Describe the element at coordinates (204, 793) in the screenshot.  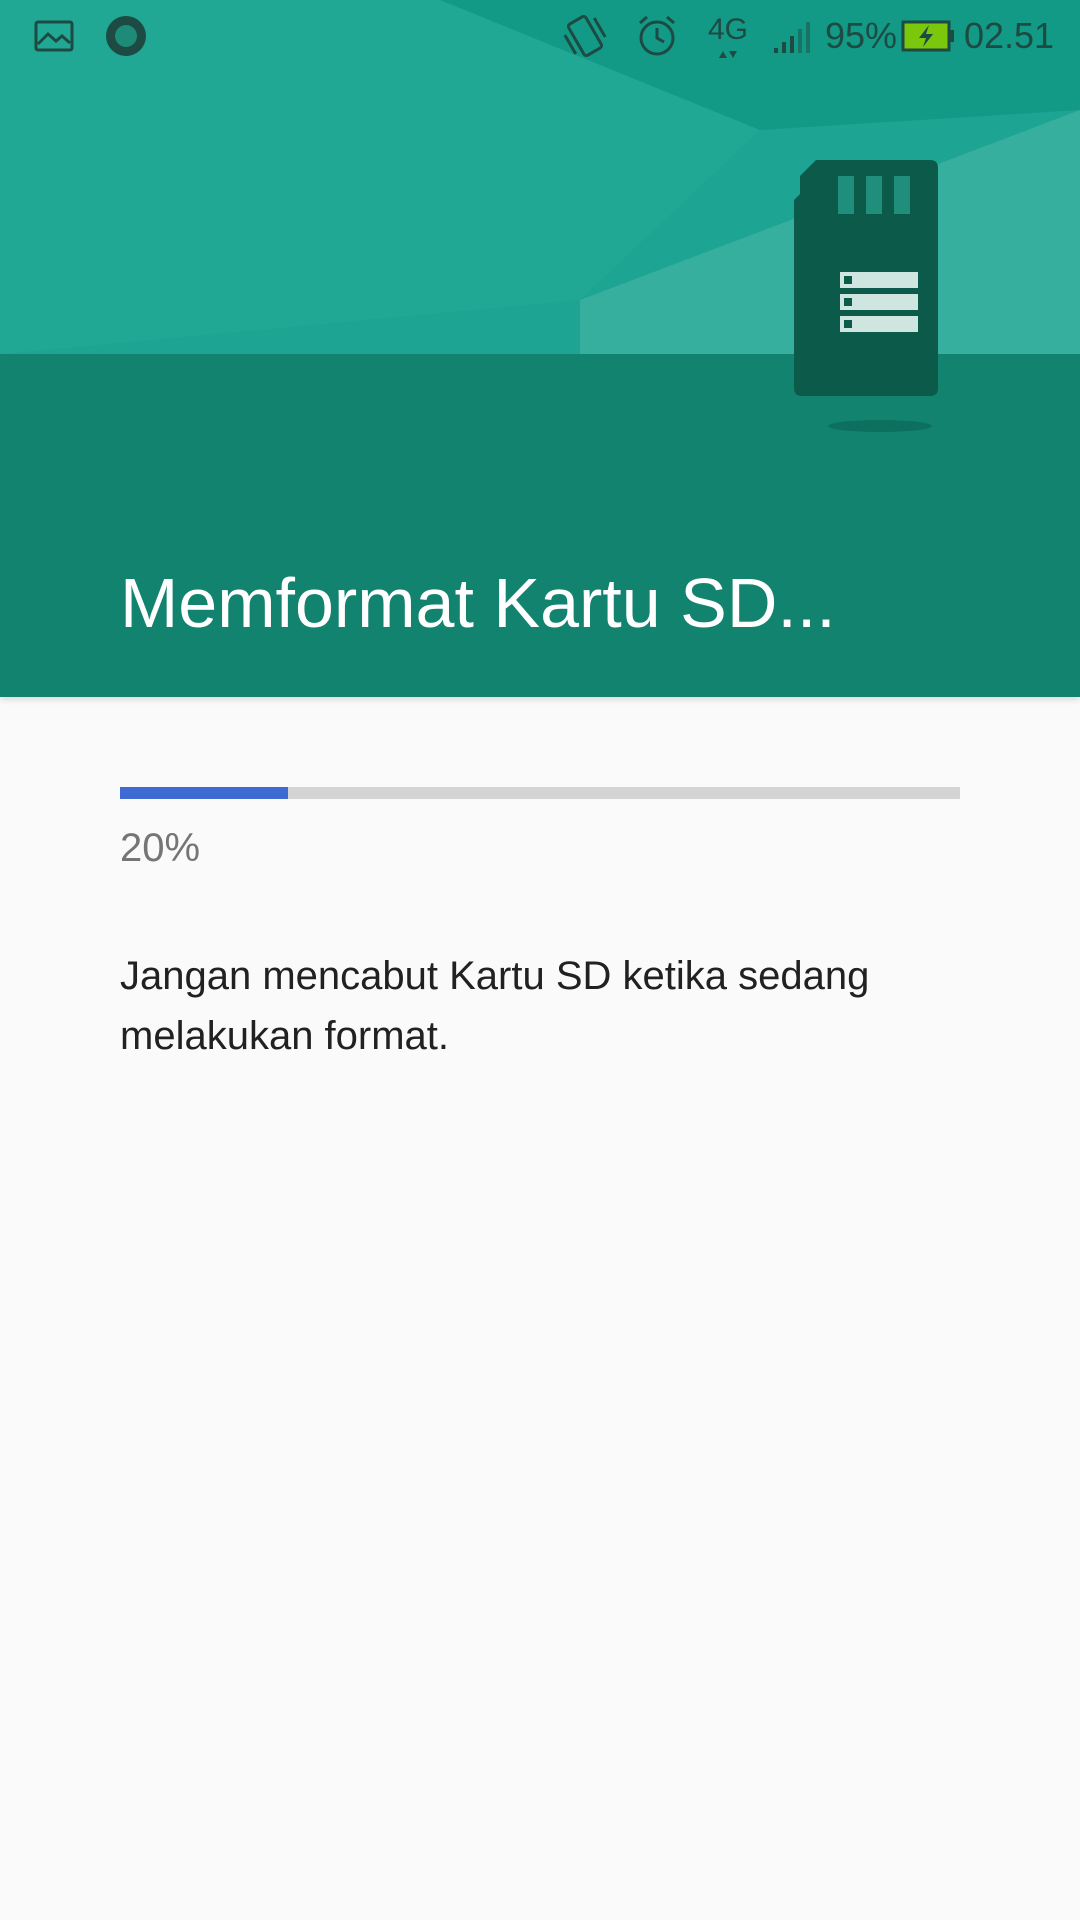
I see `format-progress-fill` at that location.